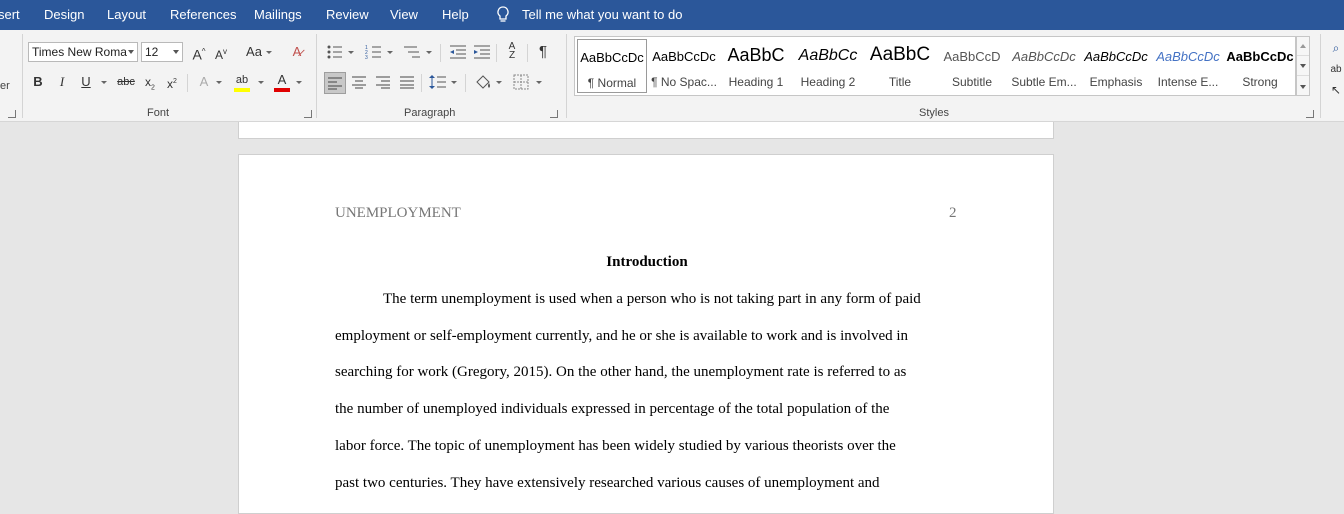 Image resolution: width=1344 pixels, height=514 pixels. I want to click on subscript-icon: x2, so click(150, 82).